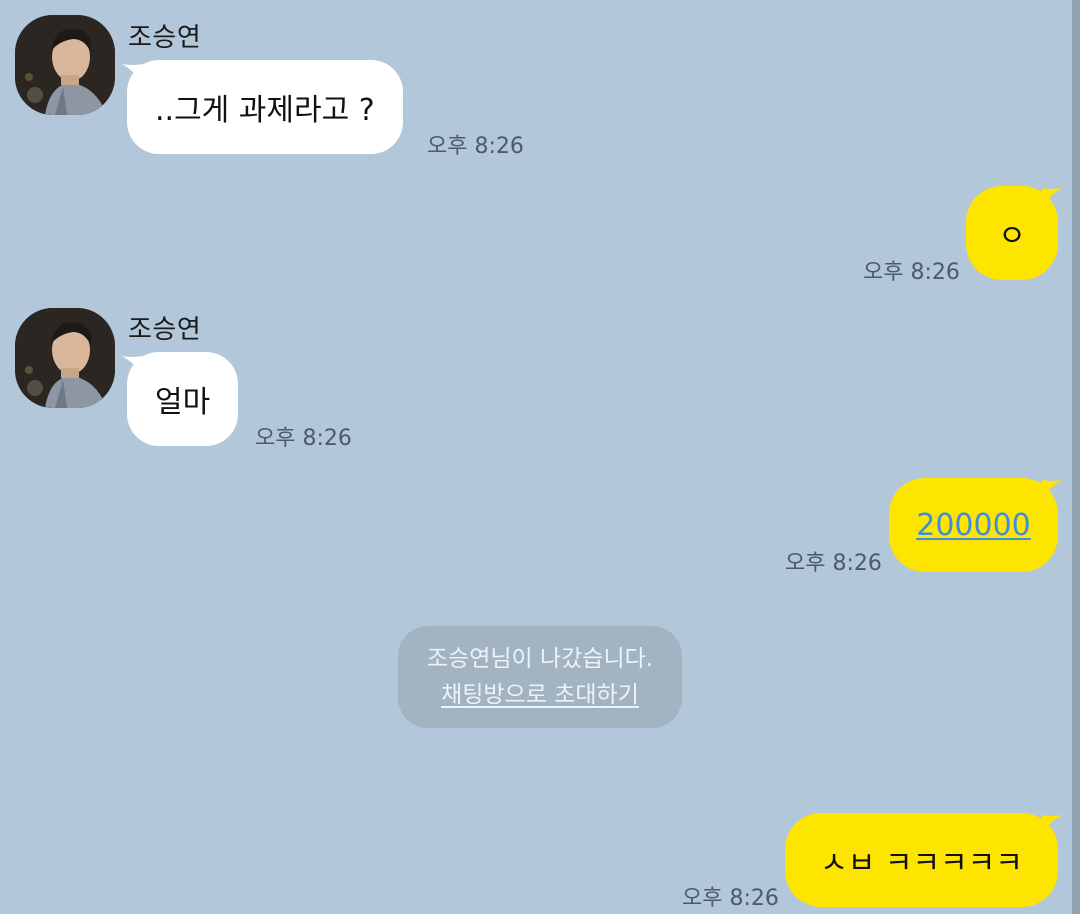 The height and width of the screenshot is (914, 1080). Describe the element at coordinates (183, 402) in the screenshot. I see `message-text: 얼마` at that location.